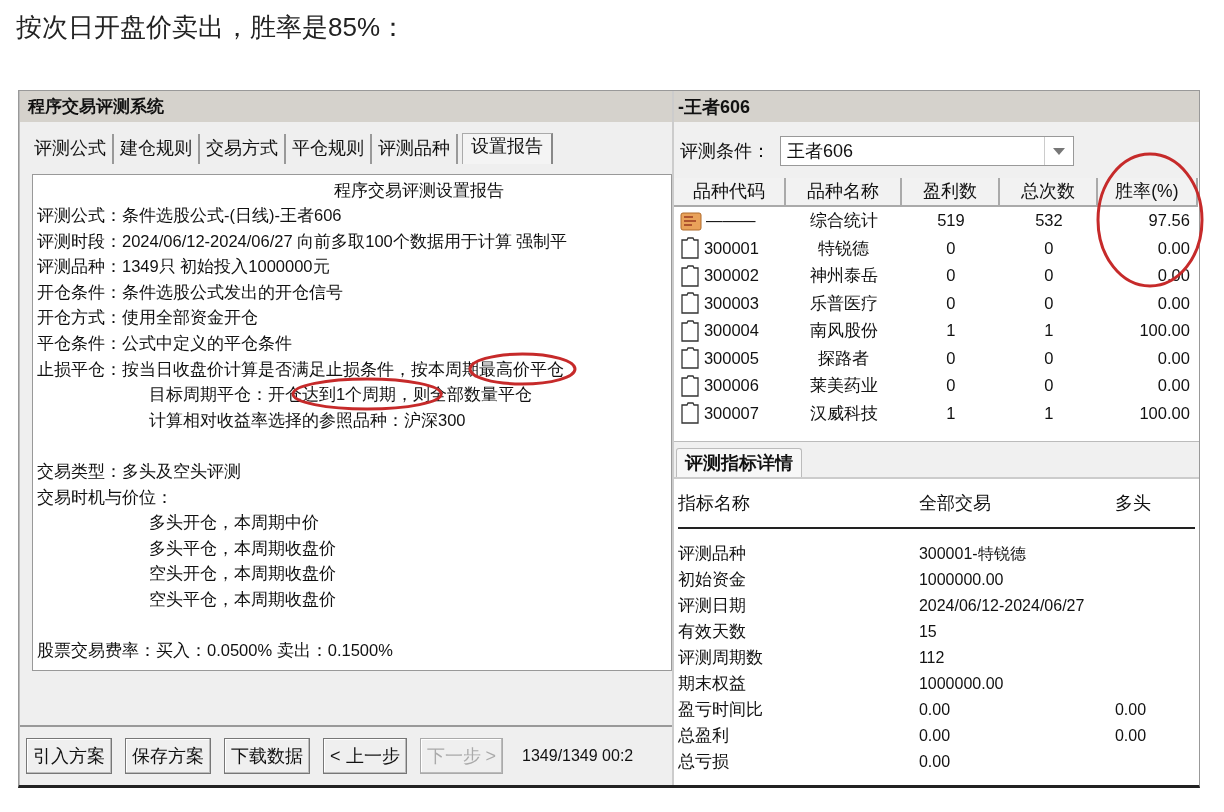 Image resolution: width=1224 pixels, height=812 pixels. Describe the element at coordinates (267, 756) in the screenshot. I see `step-button: 下载数据` at that location.